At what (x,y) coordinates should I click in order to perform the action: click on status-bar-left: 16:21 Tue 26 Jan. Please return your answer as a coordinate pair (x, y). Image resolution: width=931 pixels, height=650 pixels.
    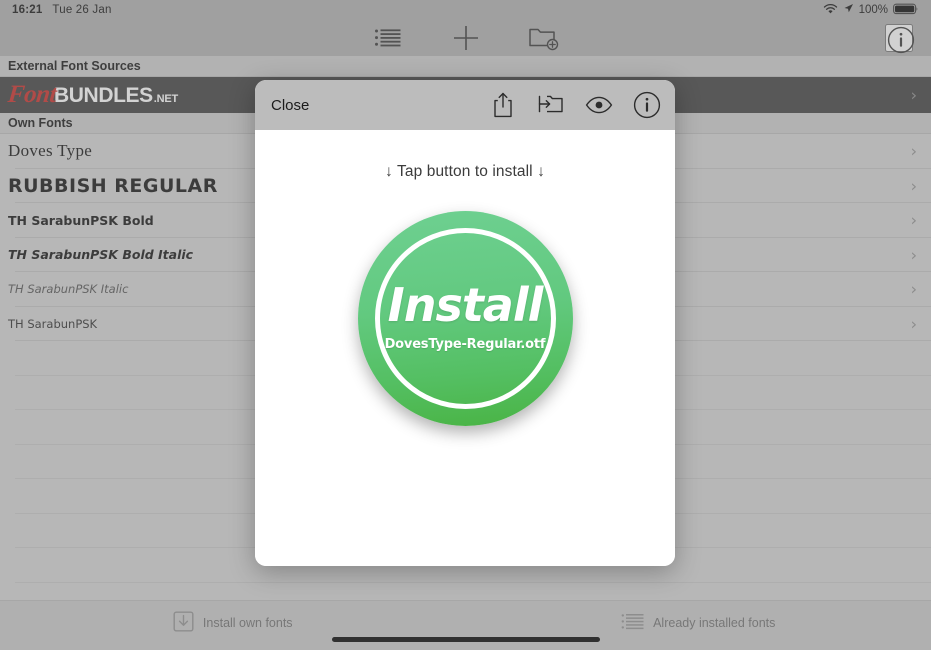
    Looking at the image, I should click on (62, 10).